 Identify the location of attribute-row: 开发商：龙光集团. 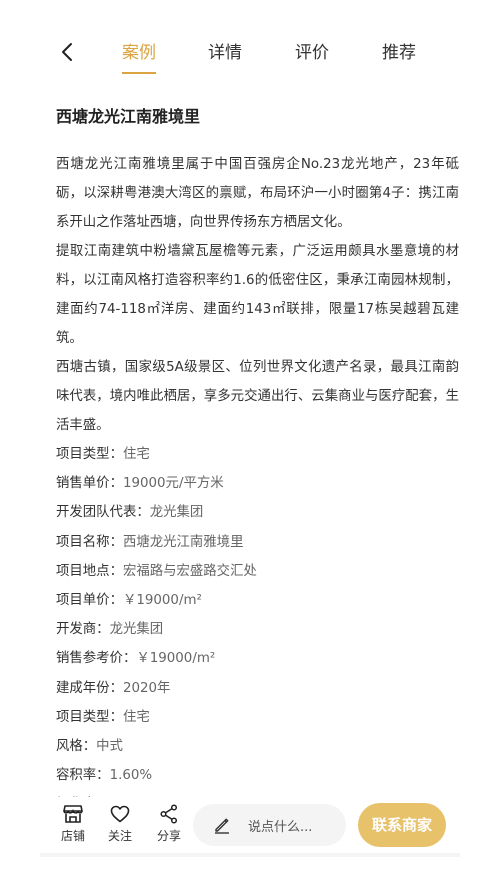
(257, 629).